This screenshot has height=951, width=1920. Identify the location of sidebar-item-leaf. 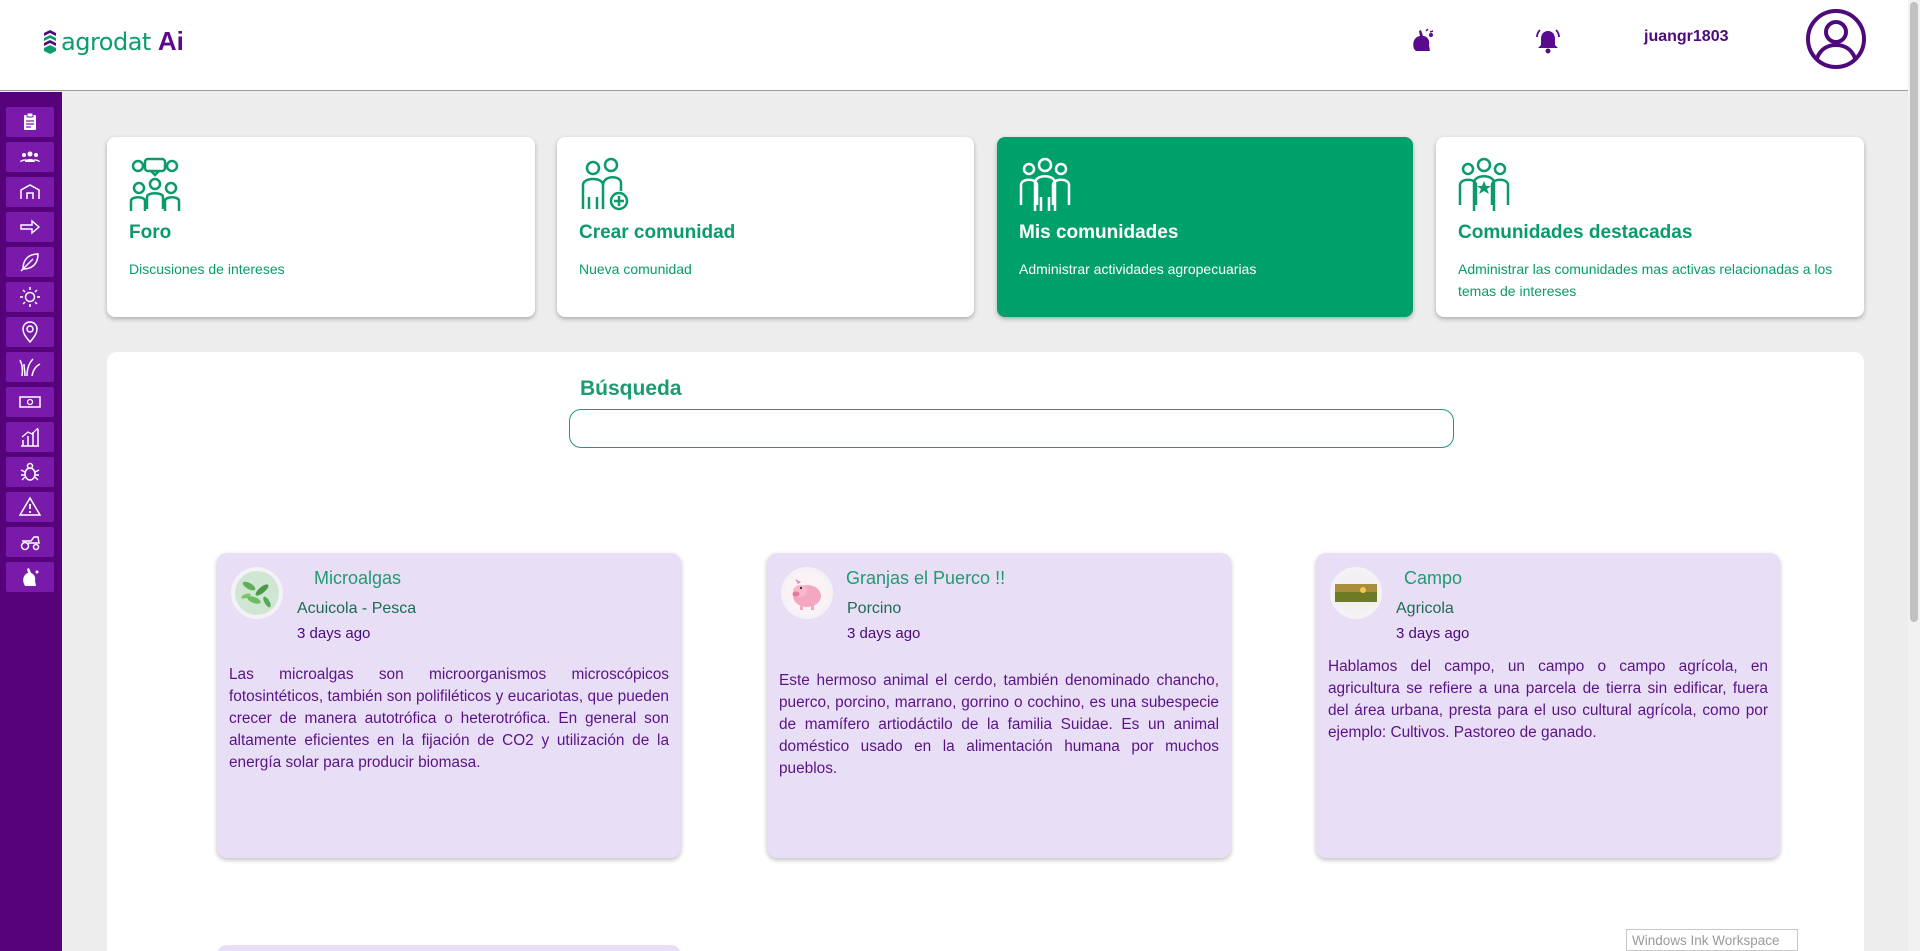
(30, 262).